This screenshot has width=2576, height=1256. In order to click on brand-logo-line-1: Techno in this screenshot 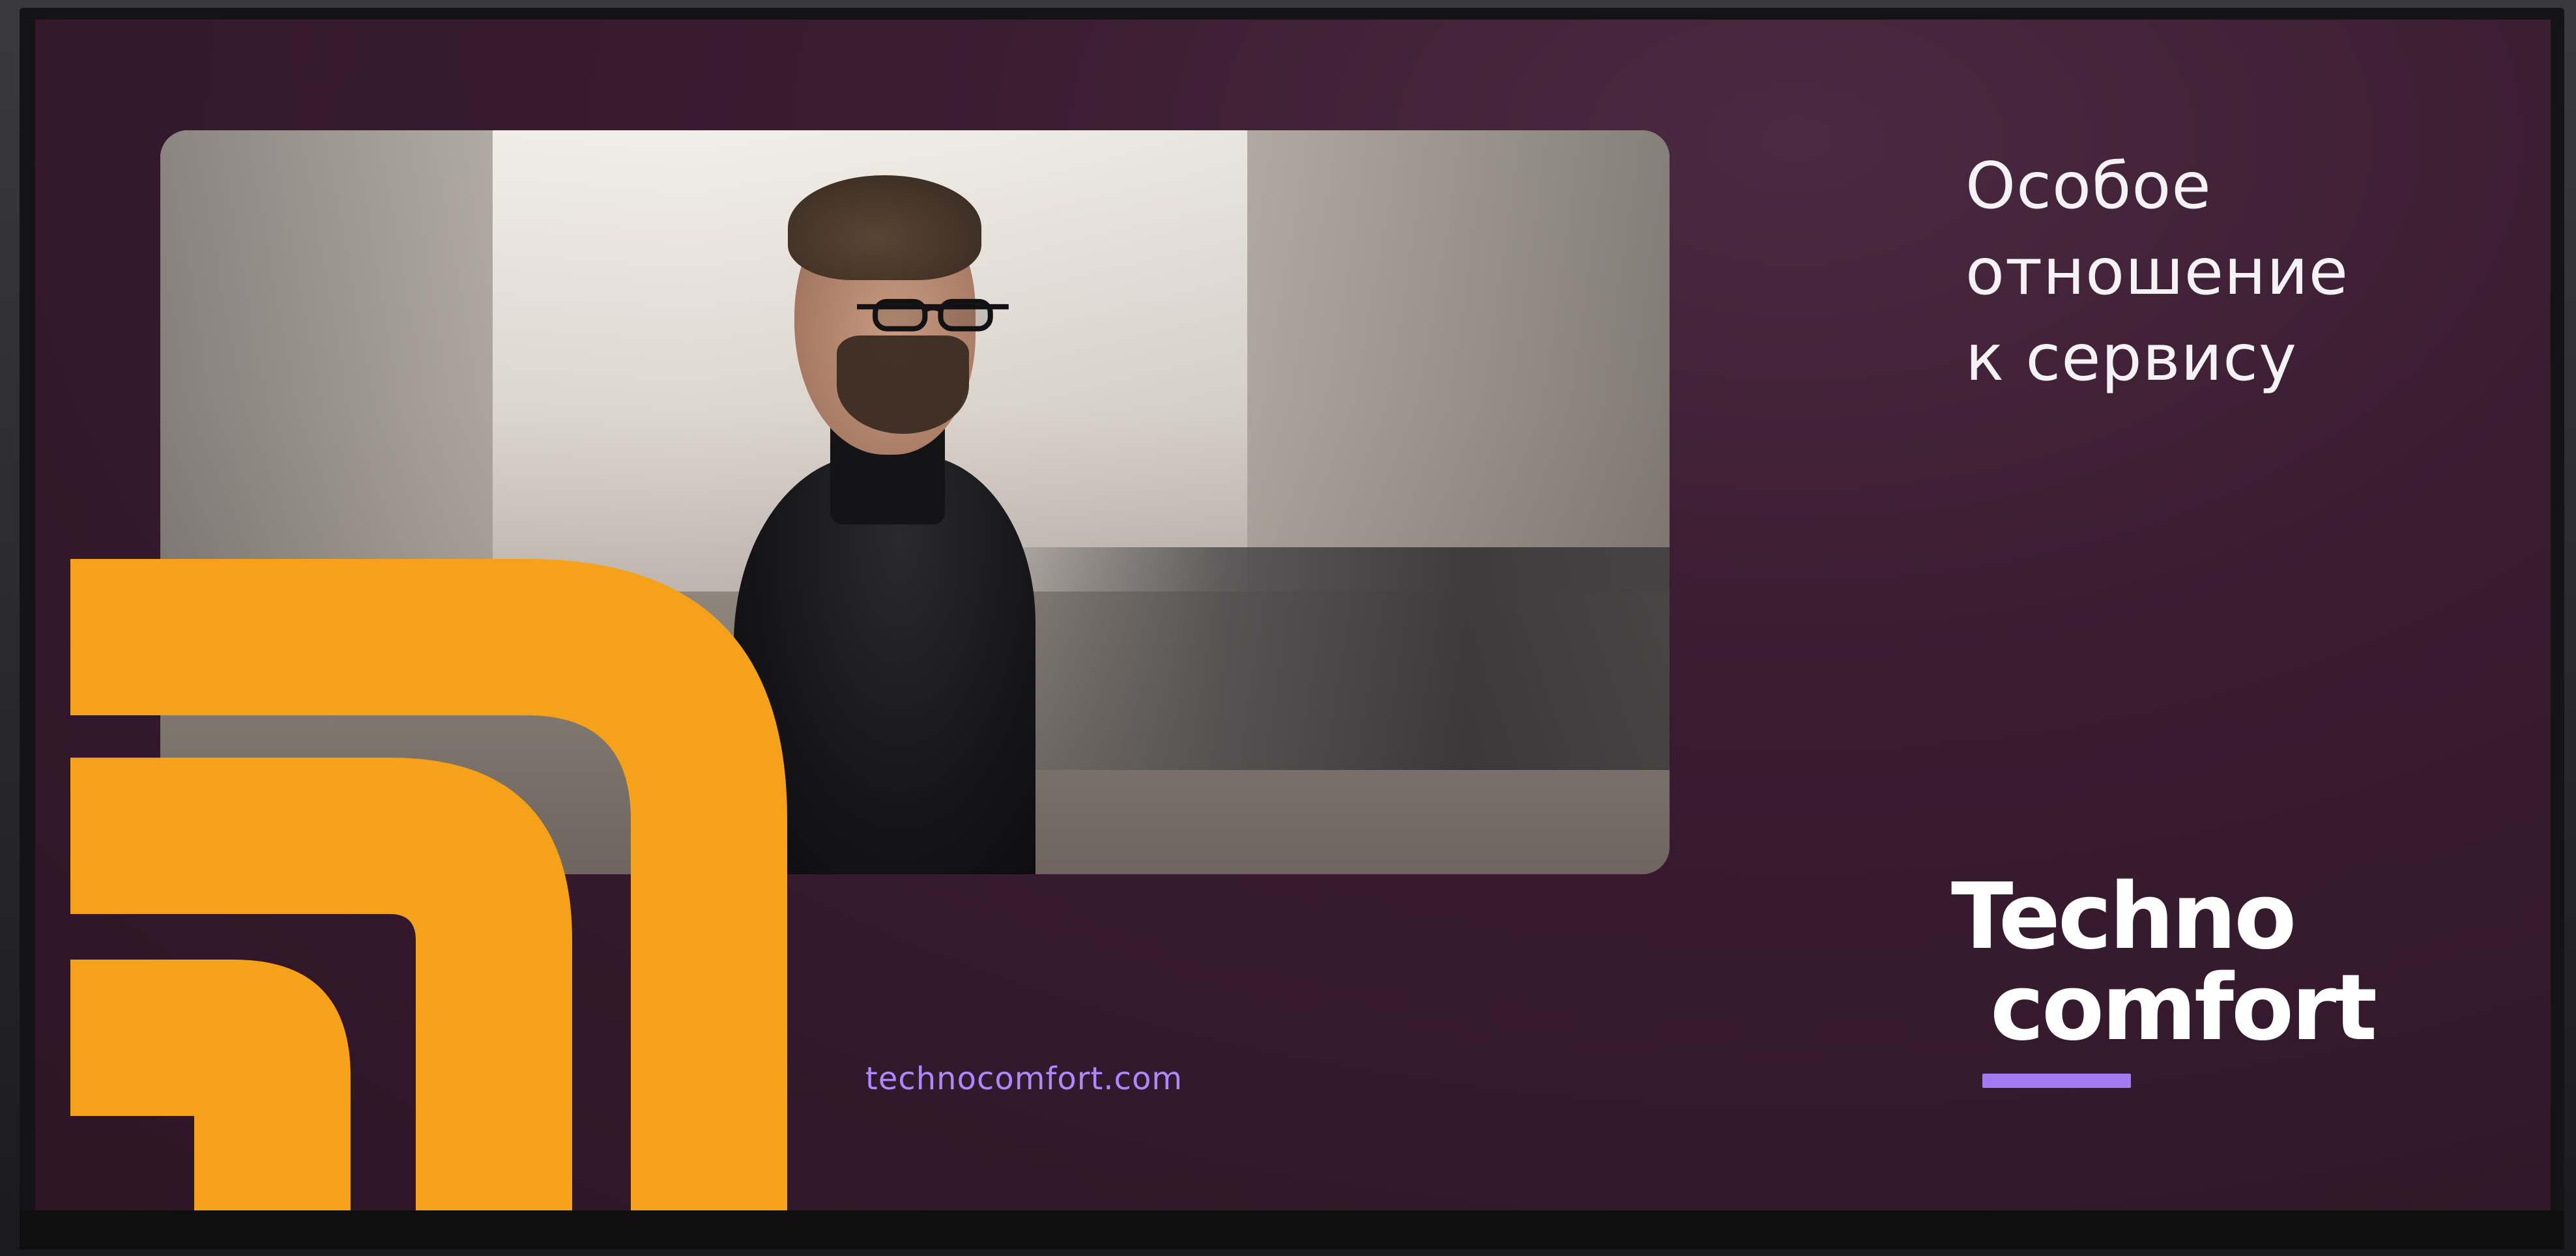, I will do `click(2123, 917)`.